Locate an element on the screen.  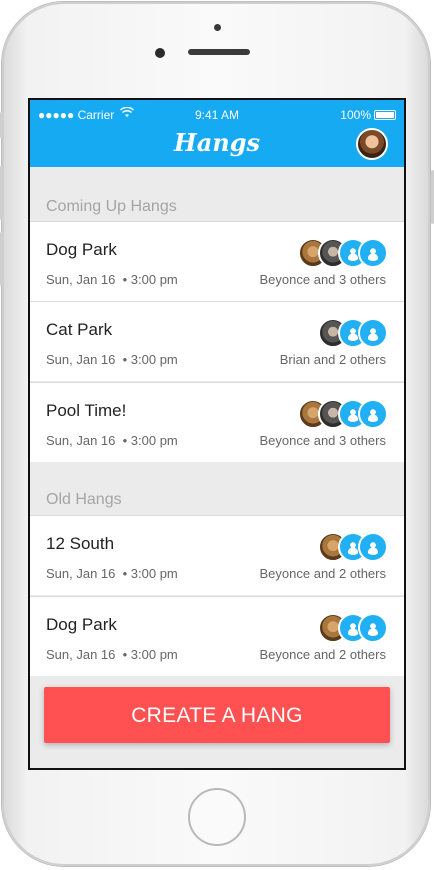
create-hang-button: CREATE A HANG is located at coordinates (217, 715).